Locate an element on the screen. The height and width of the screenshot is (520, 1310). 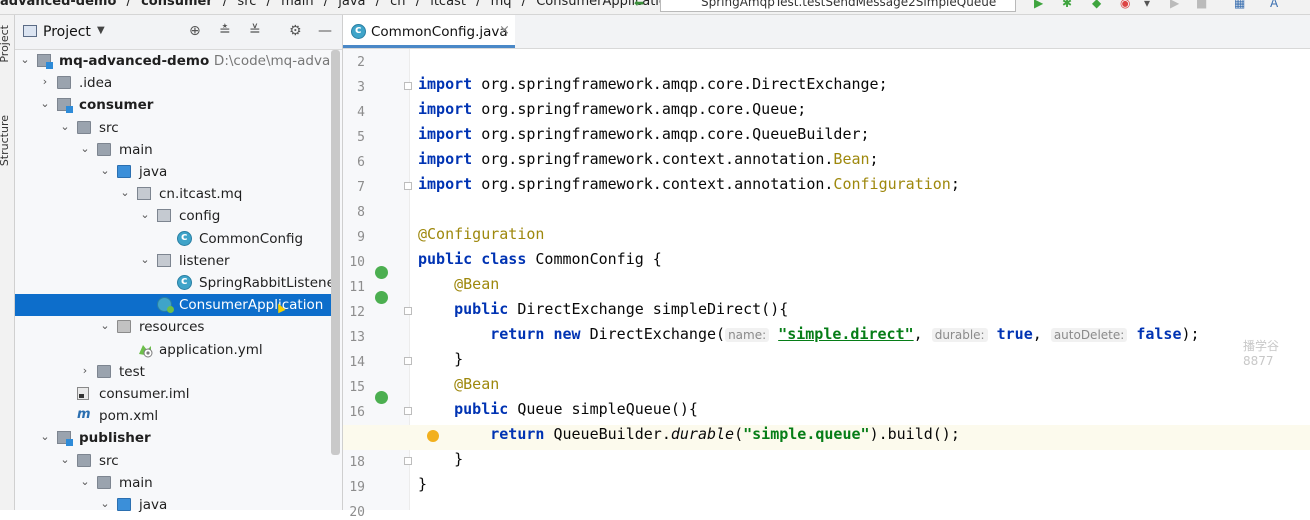
class-icon is located at coordinates (184, 238).